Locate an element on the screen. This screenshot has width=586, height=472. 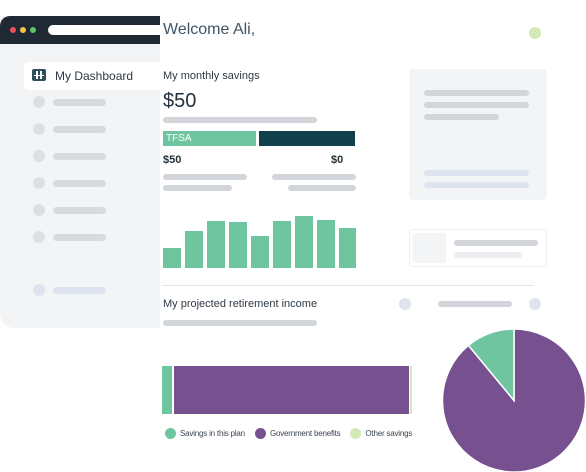
other-account-value: $0 is located at coordinates (337, 160).